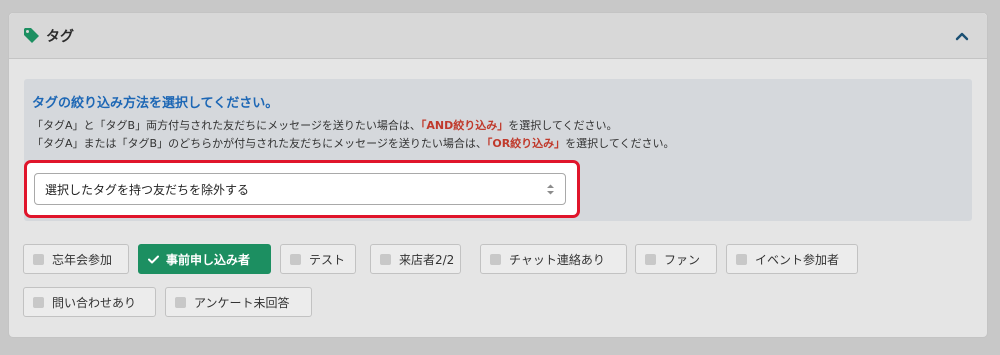  I want to click on tag-chip-label: アンケート未回答, so click(242, 302).